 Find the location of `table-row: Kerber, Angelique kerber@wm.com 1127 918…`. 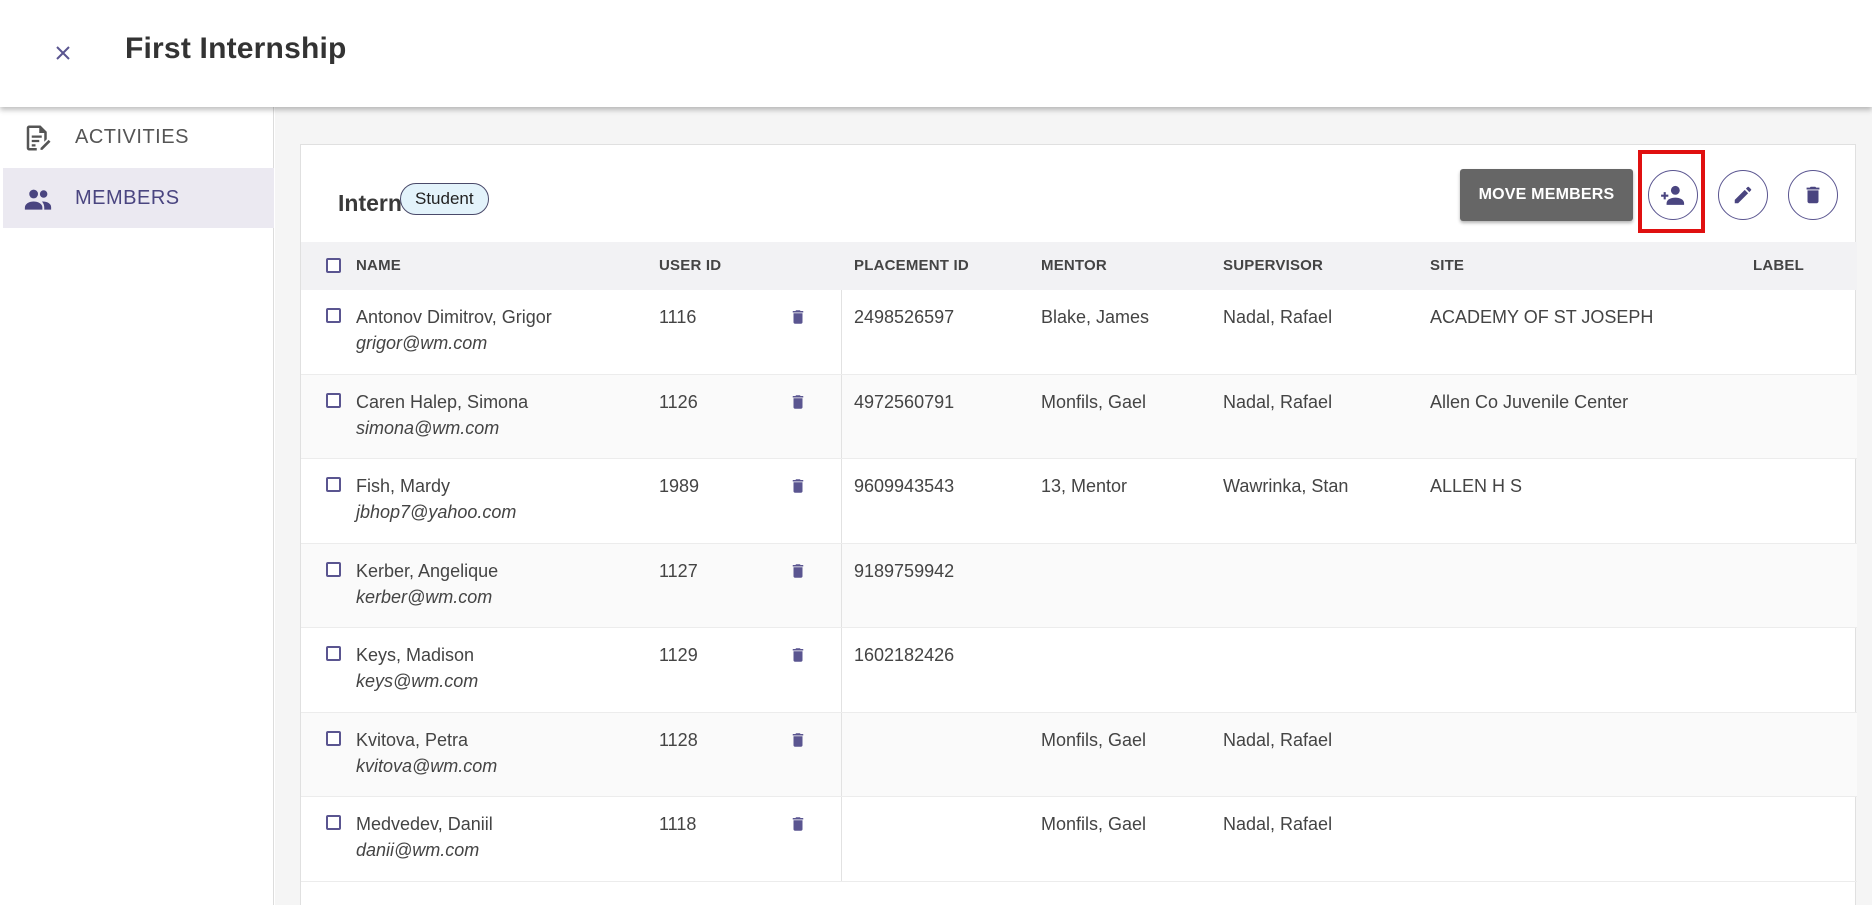

table-row: Kerber, Angelique kerber@wm.com 1127 918… is located at coordinates (1079, 585).